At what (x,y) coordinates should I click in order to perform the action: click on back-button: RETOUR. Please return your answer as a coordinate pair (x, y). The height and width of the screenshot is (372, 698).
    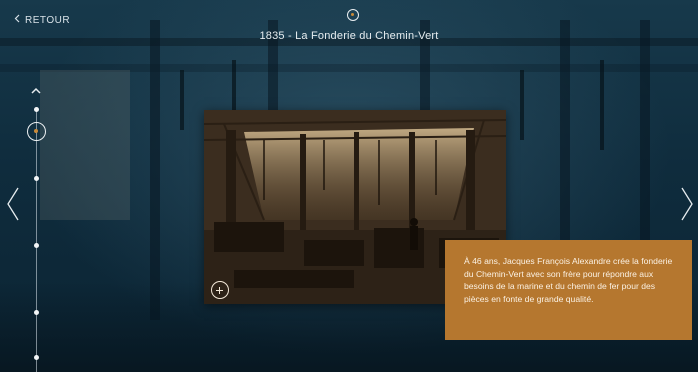
    Looking at the image, I should click on (42, 20).